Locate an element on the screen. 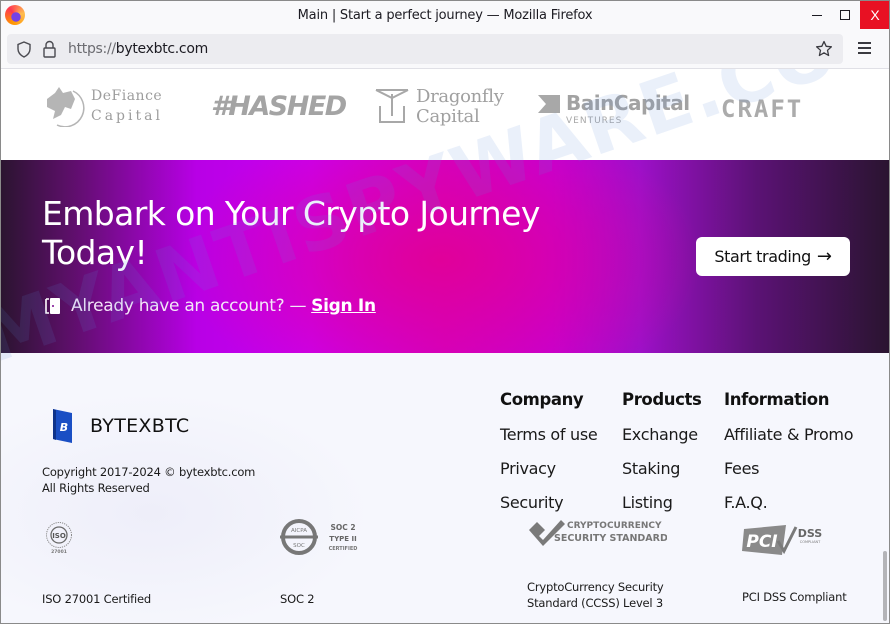 Image resolution: width=890 pixels, height=624 pixels. shield-icon is located at coordinates (24, 49).